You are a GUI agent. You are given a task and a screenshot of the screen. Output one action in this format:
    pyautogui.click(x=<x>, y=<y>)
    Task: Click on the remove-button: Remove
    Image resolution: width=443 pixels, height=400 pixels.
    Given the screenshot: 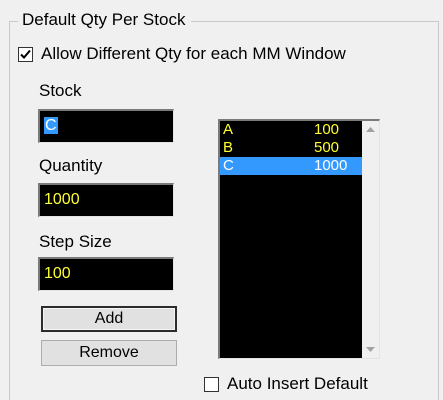 What is the action you would take?
    pyautogui.click(x=109, y=353)
    